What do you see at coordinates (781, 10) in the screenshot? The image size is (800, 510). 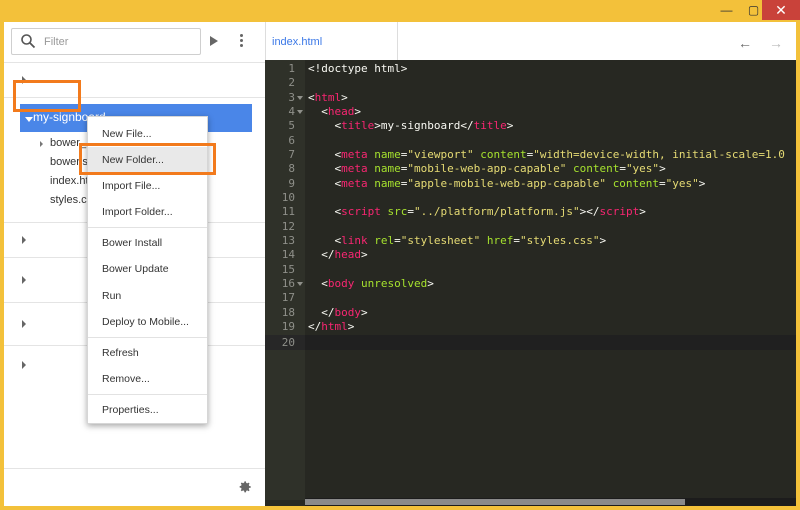 I see `close-button: ✕` at bounding box center [781, 10].